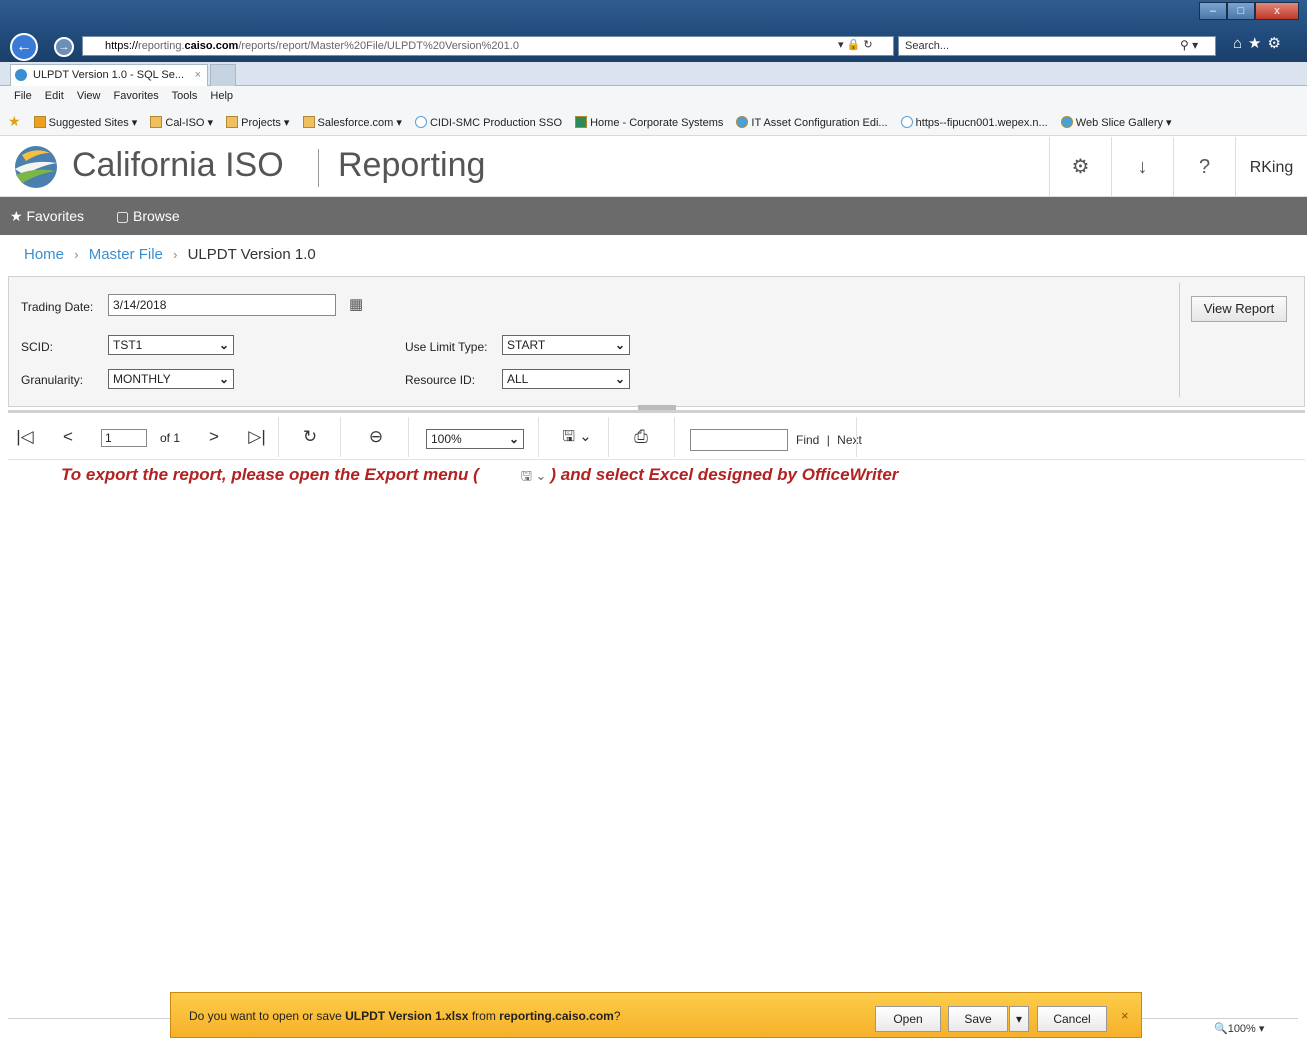 The height and width of the screenshot is (1039, 1307). I want to click on settings-gear-icon: ⚙, so click(1080, 167).